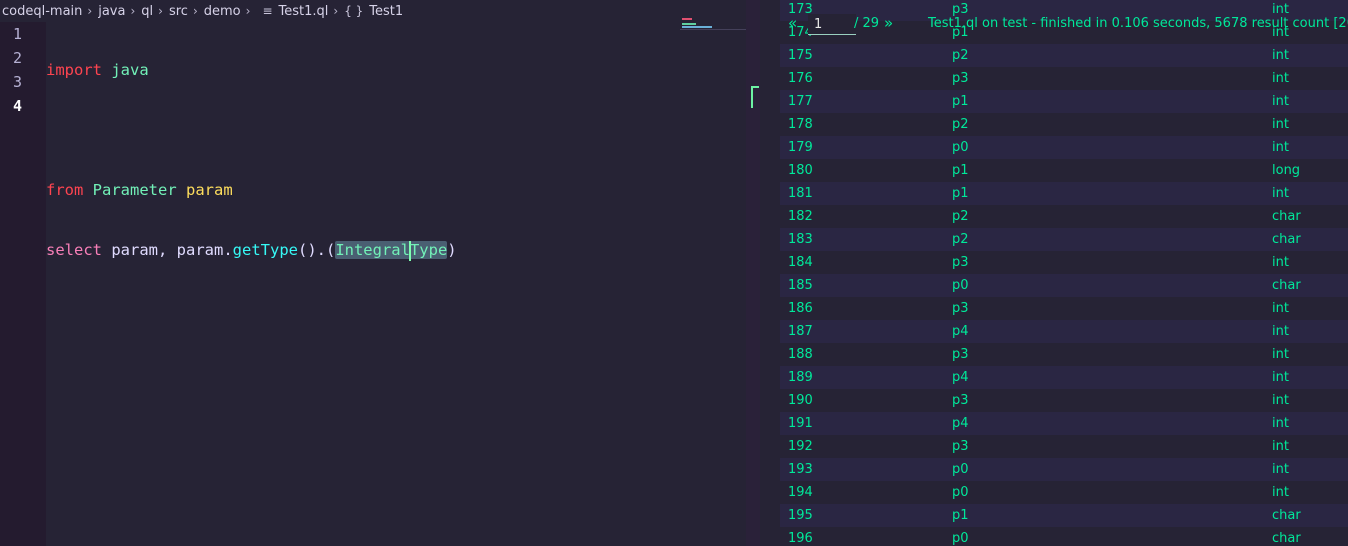 This screenshot has width=1348, height=546. I want to click on line-number: 1, so click(17, 34).